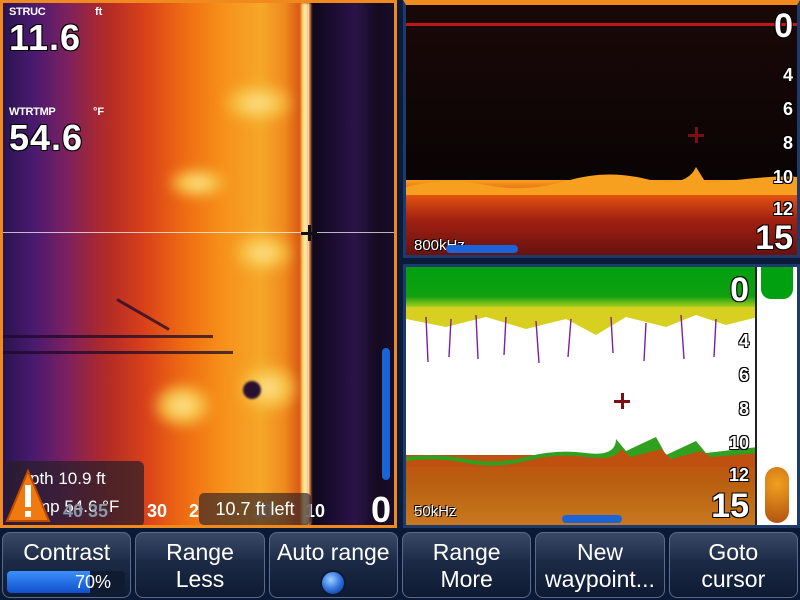 The width and height of the screenshot is (800, 600). I want to click on toggle-knob-icon, so click(333, 583).